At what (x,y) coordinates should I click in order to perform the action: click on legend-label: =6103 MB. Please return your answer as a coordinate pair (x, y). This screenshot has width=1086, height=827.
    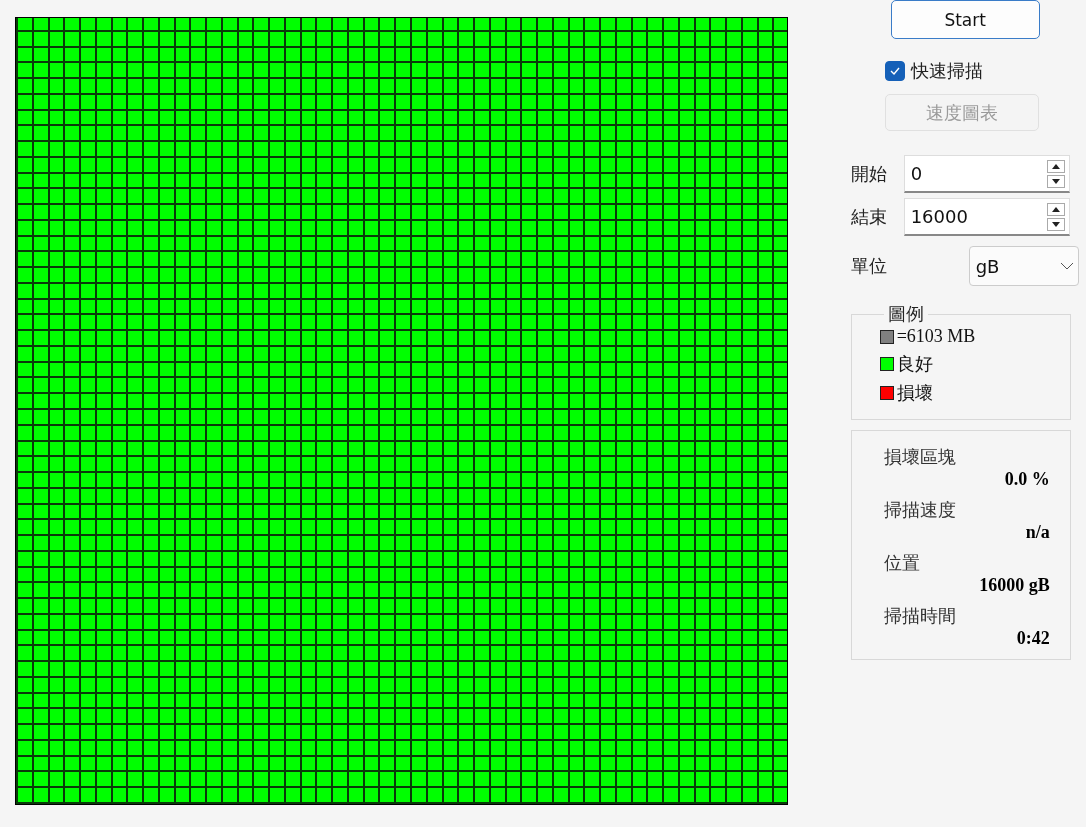
    Looking at the image, I should click on (936, 336).